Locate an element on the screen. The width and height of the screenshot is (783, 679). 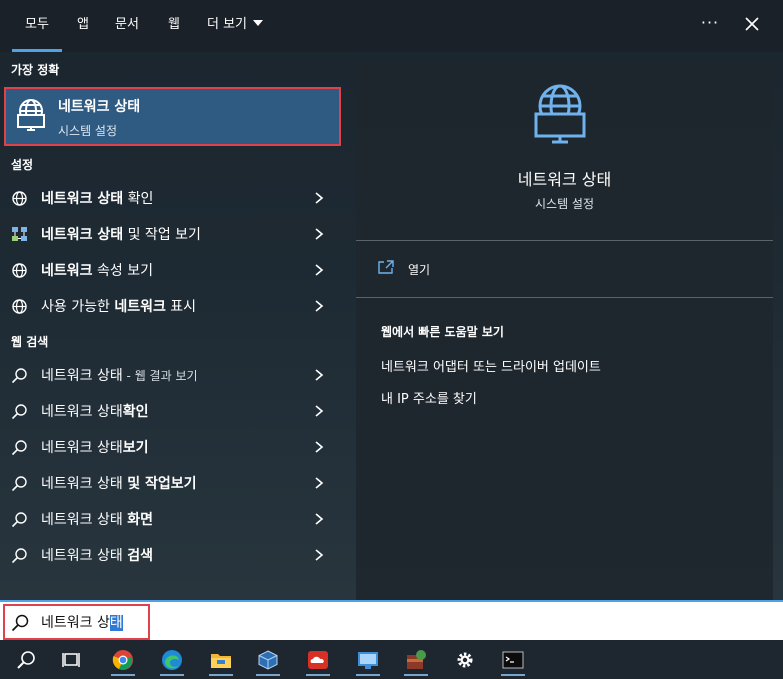
taskbar-winrar is located at coordinates (416, 660).